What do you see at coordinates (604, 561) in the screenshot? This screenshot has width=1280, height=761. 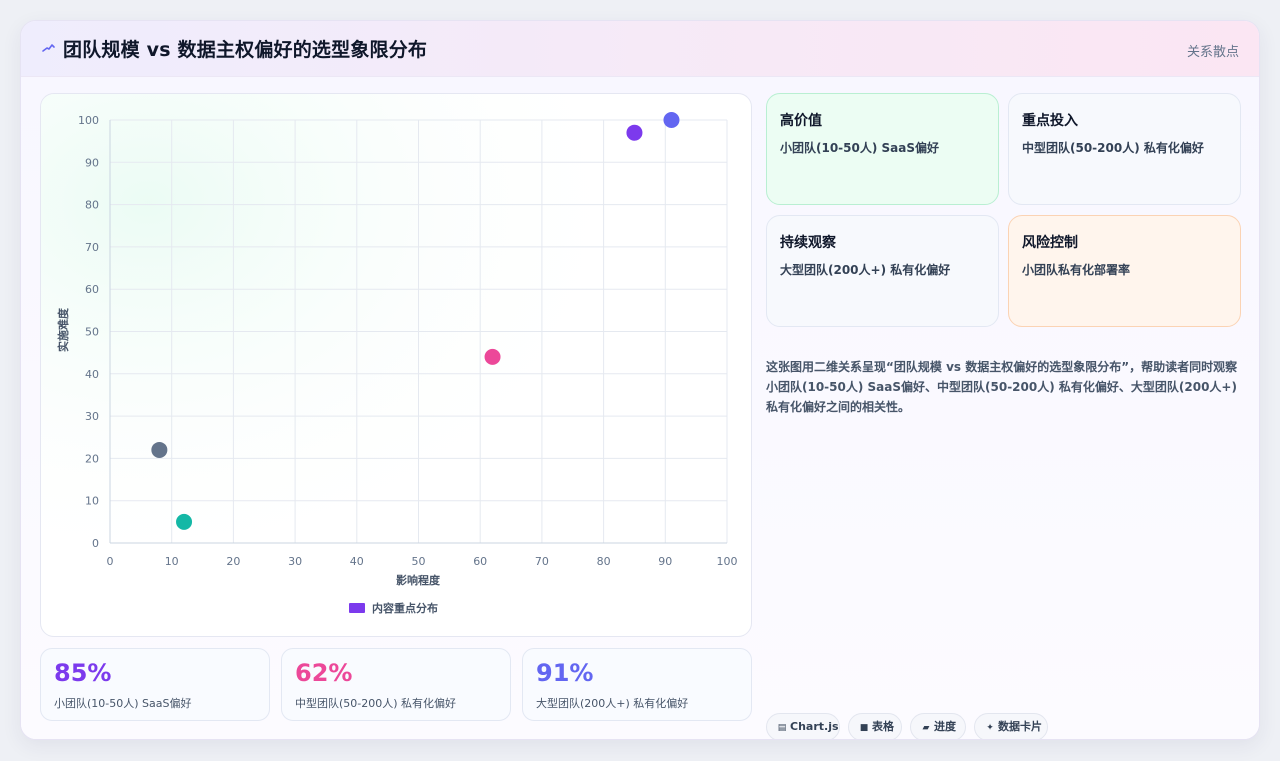 I see `x-tick-label: 80` at bounding box center [604, 561].